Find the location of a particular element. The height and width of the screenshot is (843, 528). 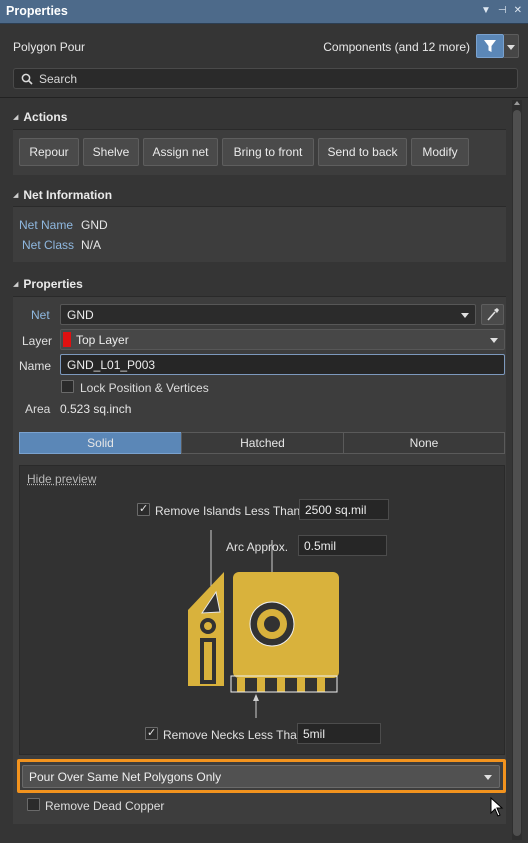

assign-net-button: Assign net is located at coordinates (180, 152).